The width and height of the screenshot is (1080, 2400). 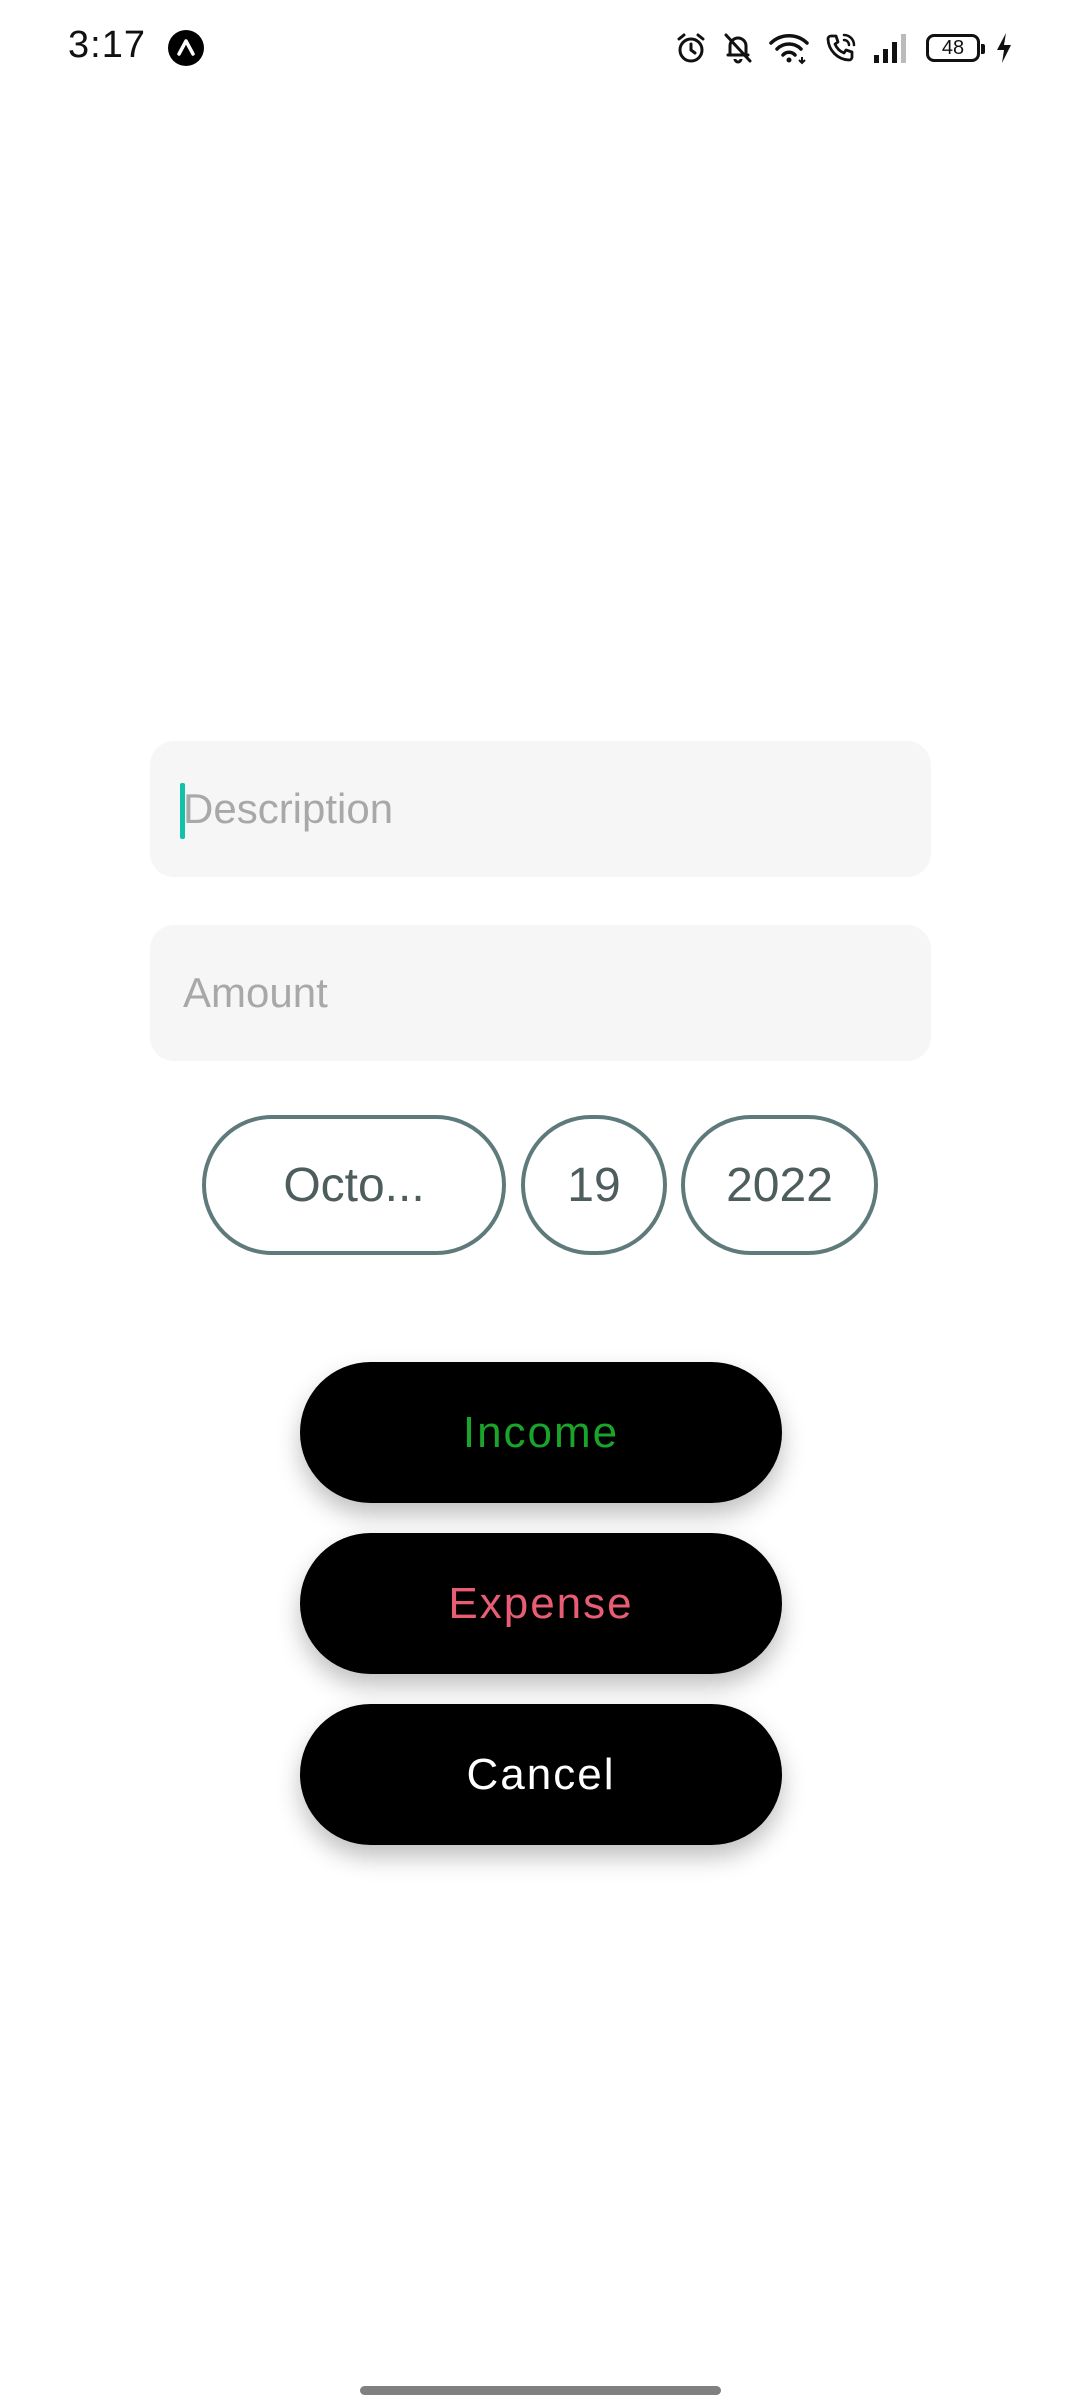 What do you see at coordinates (691, 48) in the screenshot?
I see `alarm-icon` at bounding box center [691, 48].